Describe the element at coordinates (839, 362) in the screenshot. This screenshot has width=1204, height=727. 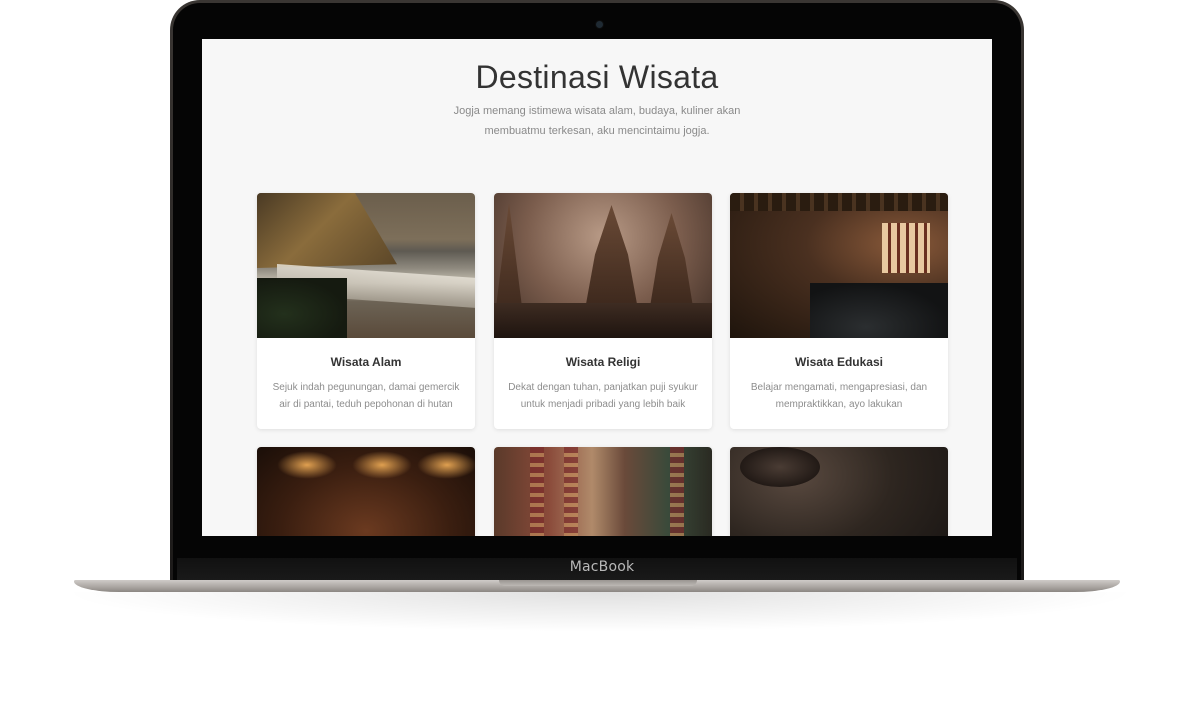
I see `card-title: Wisata Edukasi` at that location.